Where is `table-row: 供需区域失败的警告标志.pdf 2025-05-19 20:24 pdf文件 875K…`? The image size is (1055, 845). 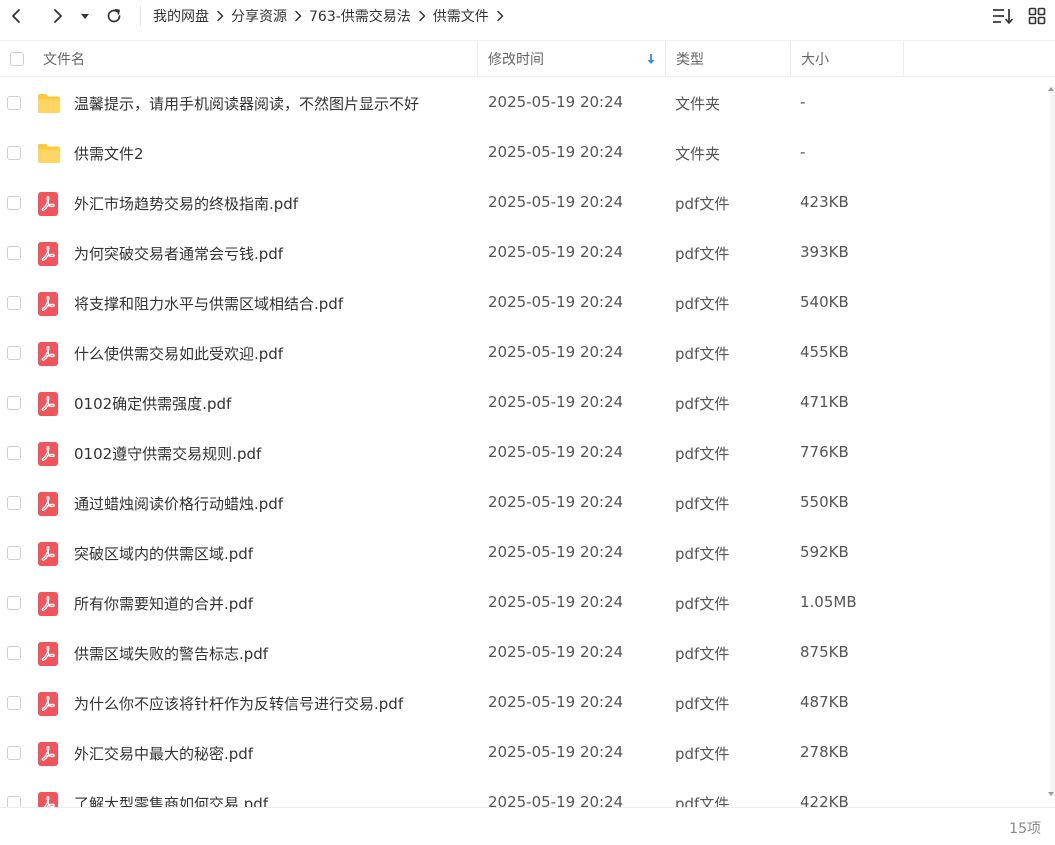 table-row: 供需区域失败的警告标志.pdf 2025-05-19 20:24 pdf文件 875K… is located at coordinates (525, 653).